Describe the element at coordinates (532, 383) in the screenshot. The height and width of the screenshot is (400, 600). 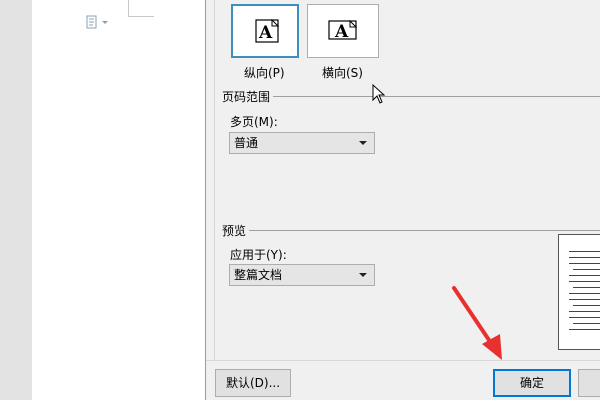
I see `ok-button: 确定` at that location.